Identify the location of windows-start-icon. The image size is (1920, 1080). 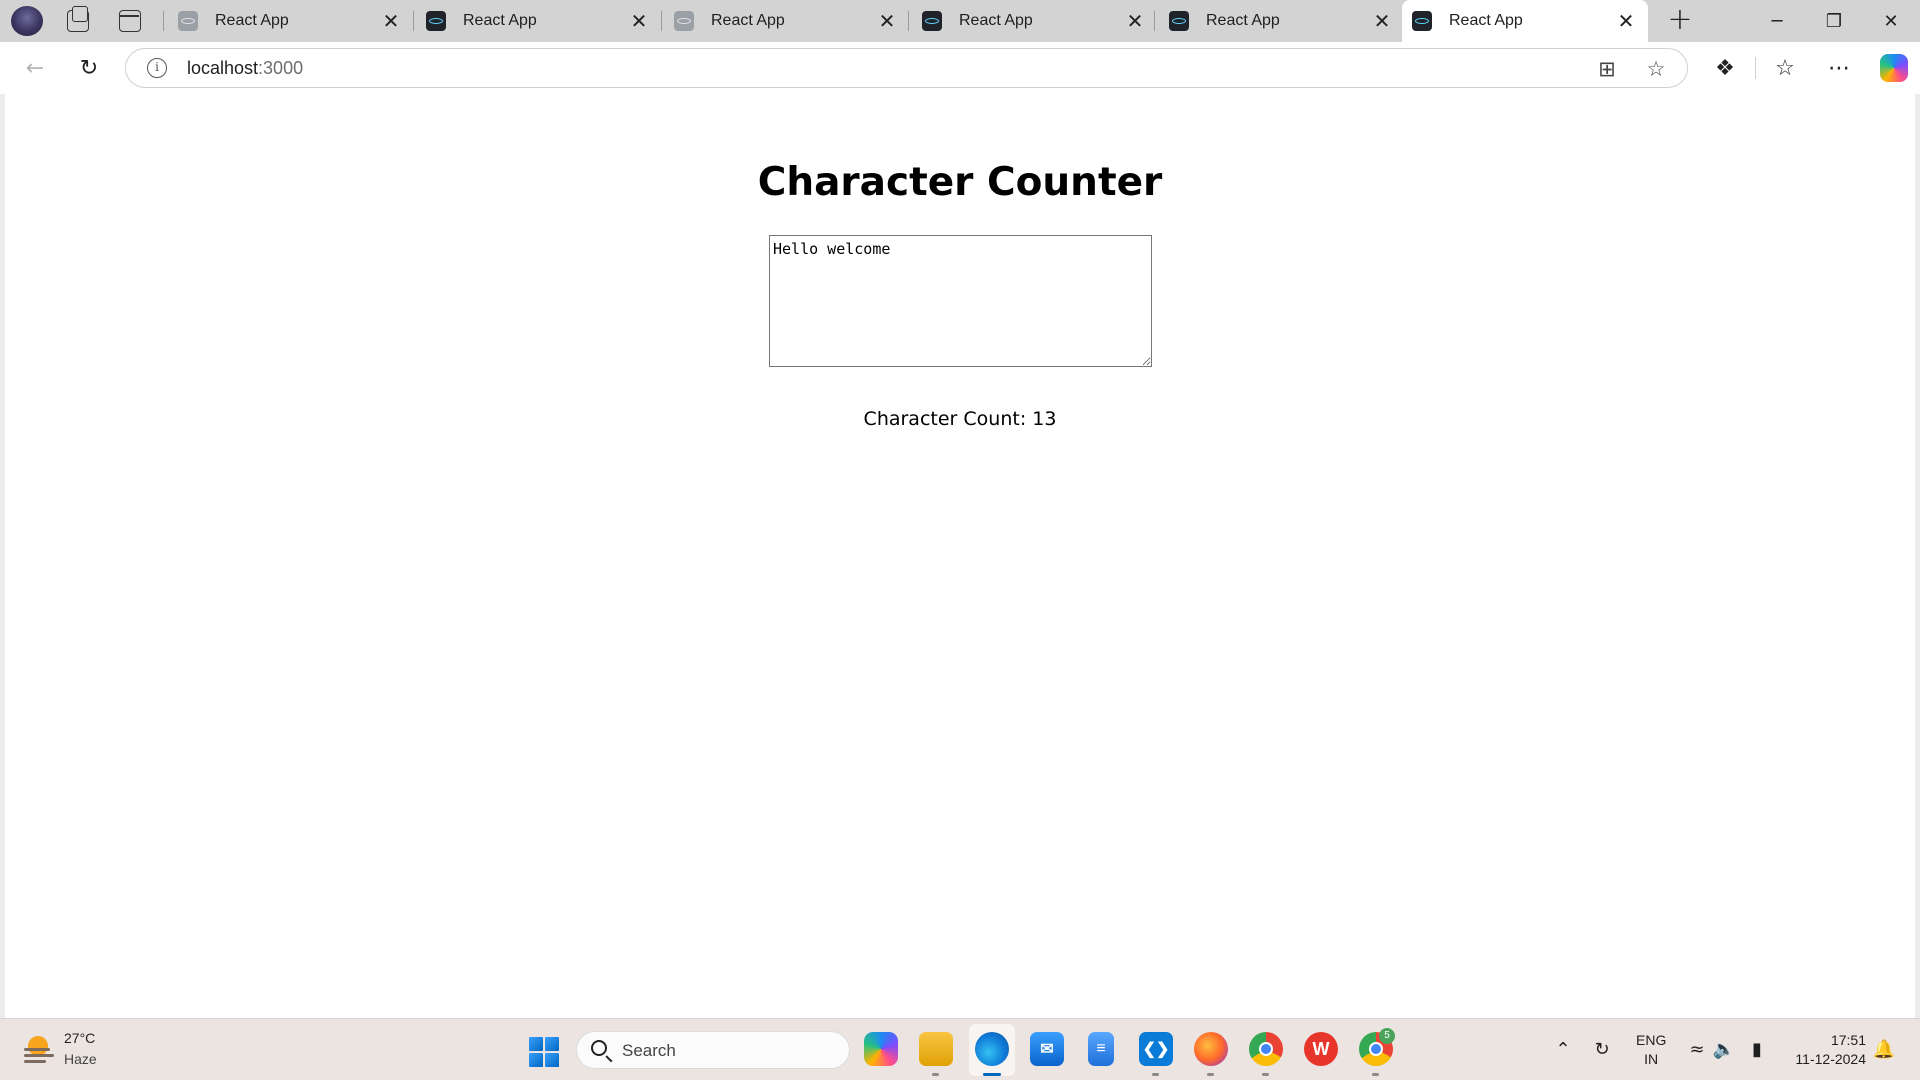
(544, 1052).